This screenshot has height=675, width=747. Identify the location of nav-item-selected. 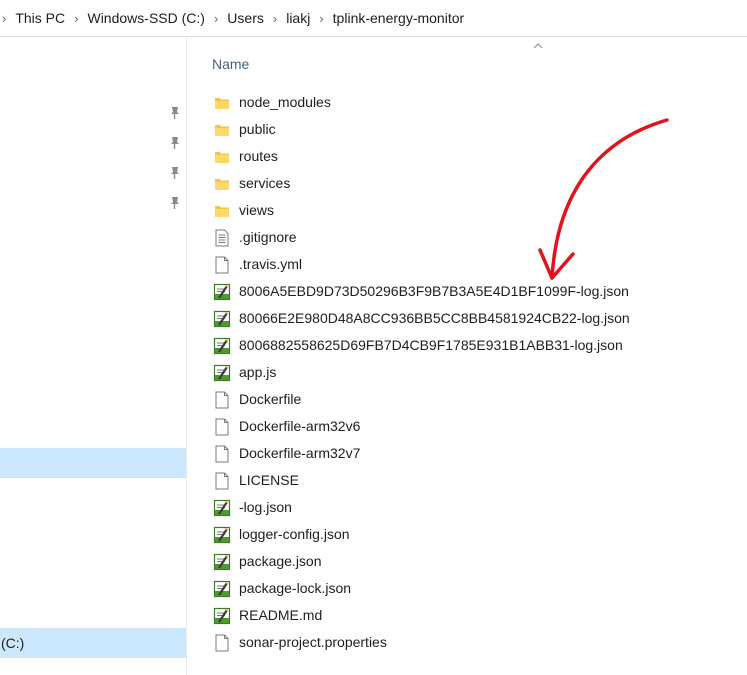
(93, 463).